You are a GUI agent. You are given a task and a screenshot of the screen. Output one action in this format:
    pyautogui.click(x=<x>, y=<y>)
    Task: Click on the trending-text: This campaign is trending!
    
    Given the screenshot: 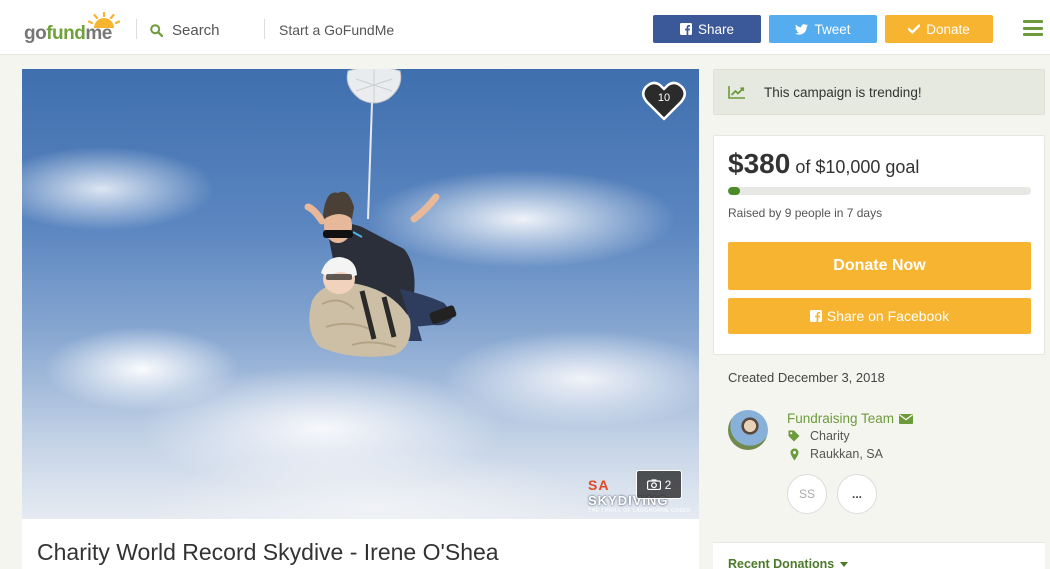 What is the action you would take?
    pyautogui.click(x=843, y=92)
    